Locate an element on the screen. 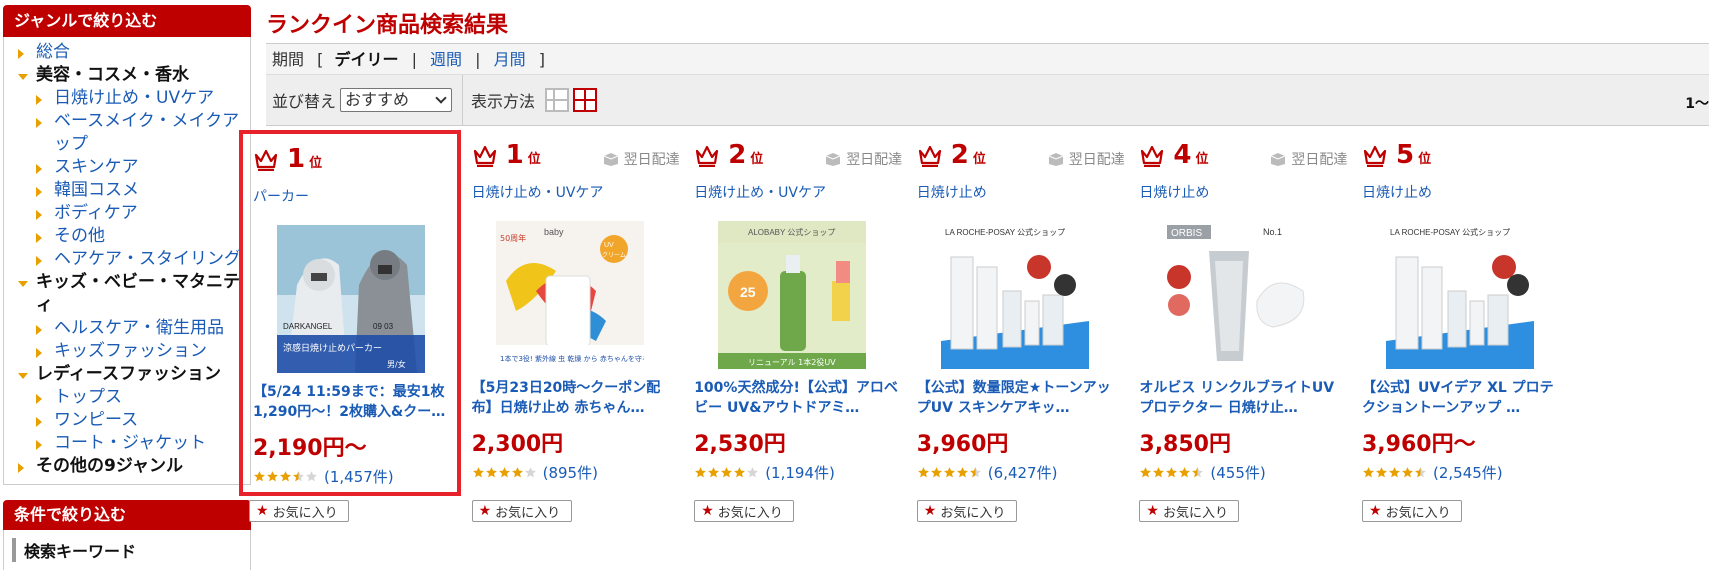 The image size is (1709, 570). review-count-link: (1,194件) is located at coordinates (800, 472).